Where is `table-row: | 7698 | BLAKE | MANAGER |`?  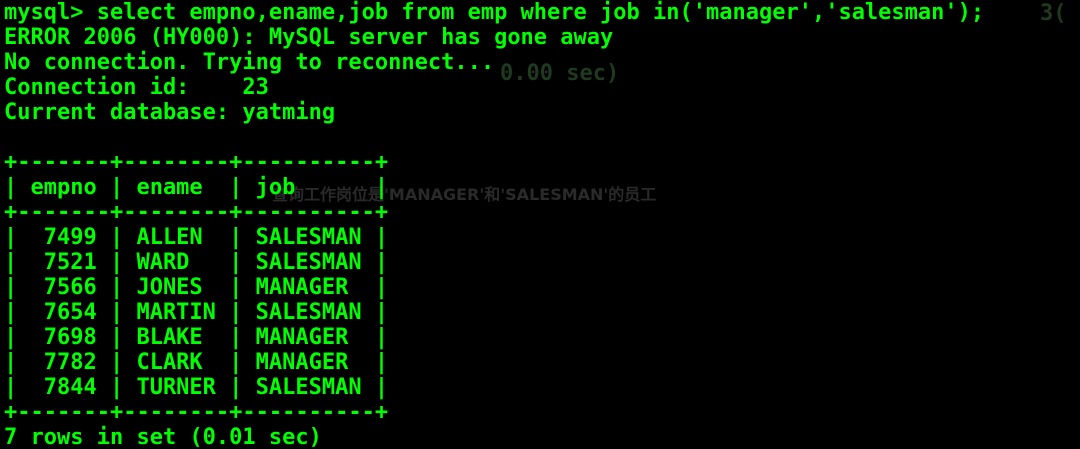
table-row: | 7698 | BLAKE | MANAGER | is located at coordinates (196, 337).